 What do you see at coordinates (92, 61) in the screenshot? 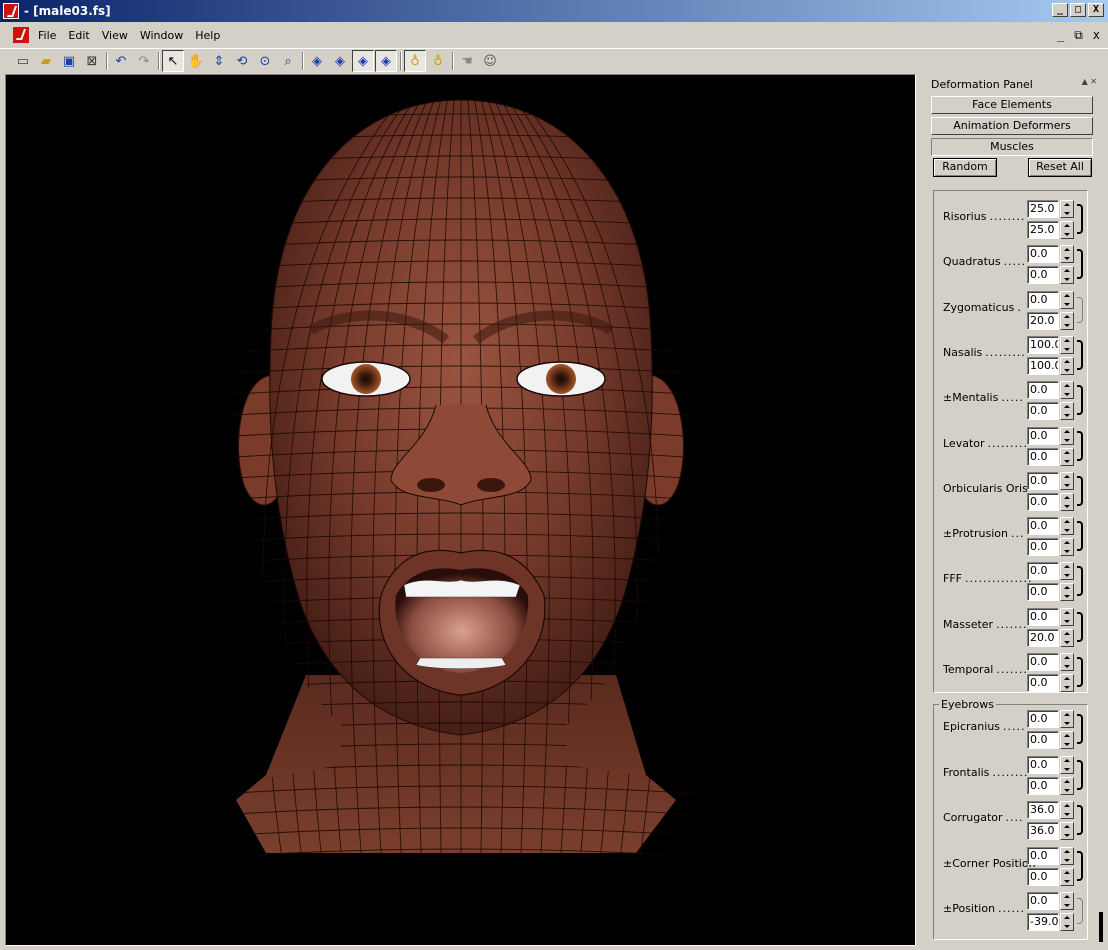
I see `close-file-icon: ⊠` at bounding box center [92, 61].